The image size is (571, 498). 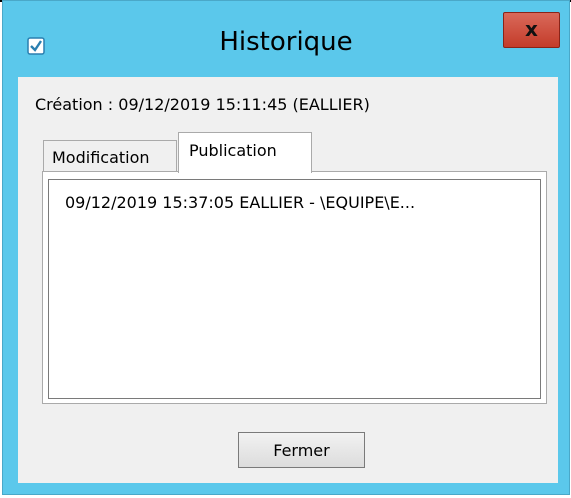 What do you see at coordinates (301, 450) in the screenshot?
I see `fermer-button: Fermer` at bounding box center [301, 450].